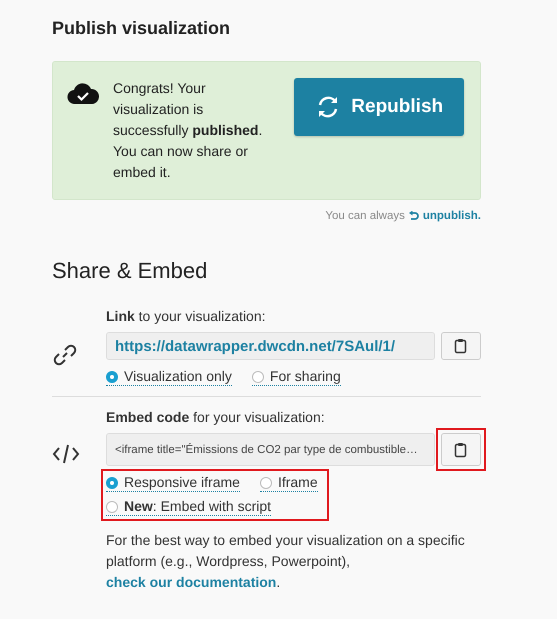  I want to click on success-message: Congrats! Your visualization is successfully published. You can now share or embed it., so click(188, 130).